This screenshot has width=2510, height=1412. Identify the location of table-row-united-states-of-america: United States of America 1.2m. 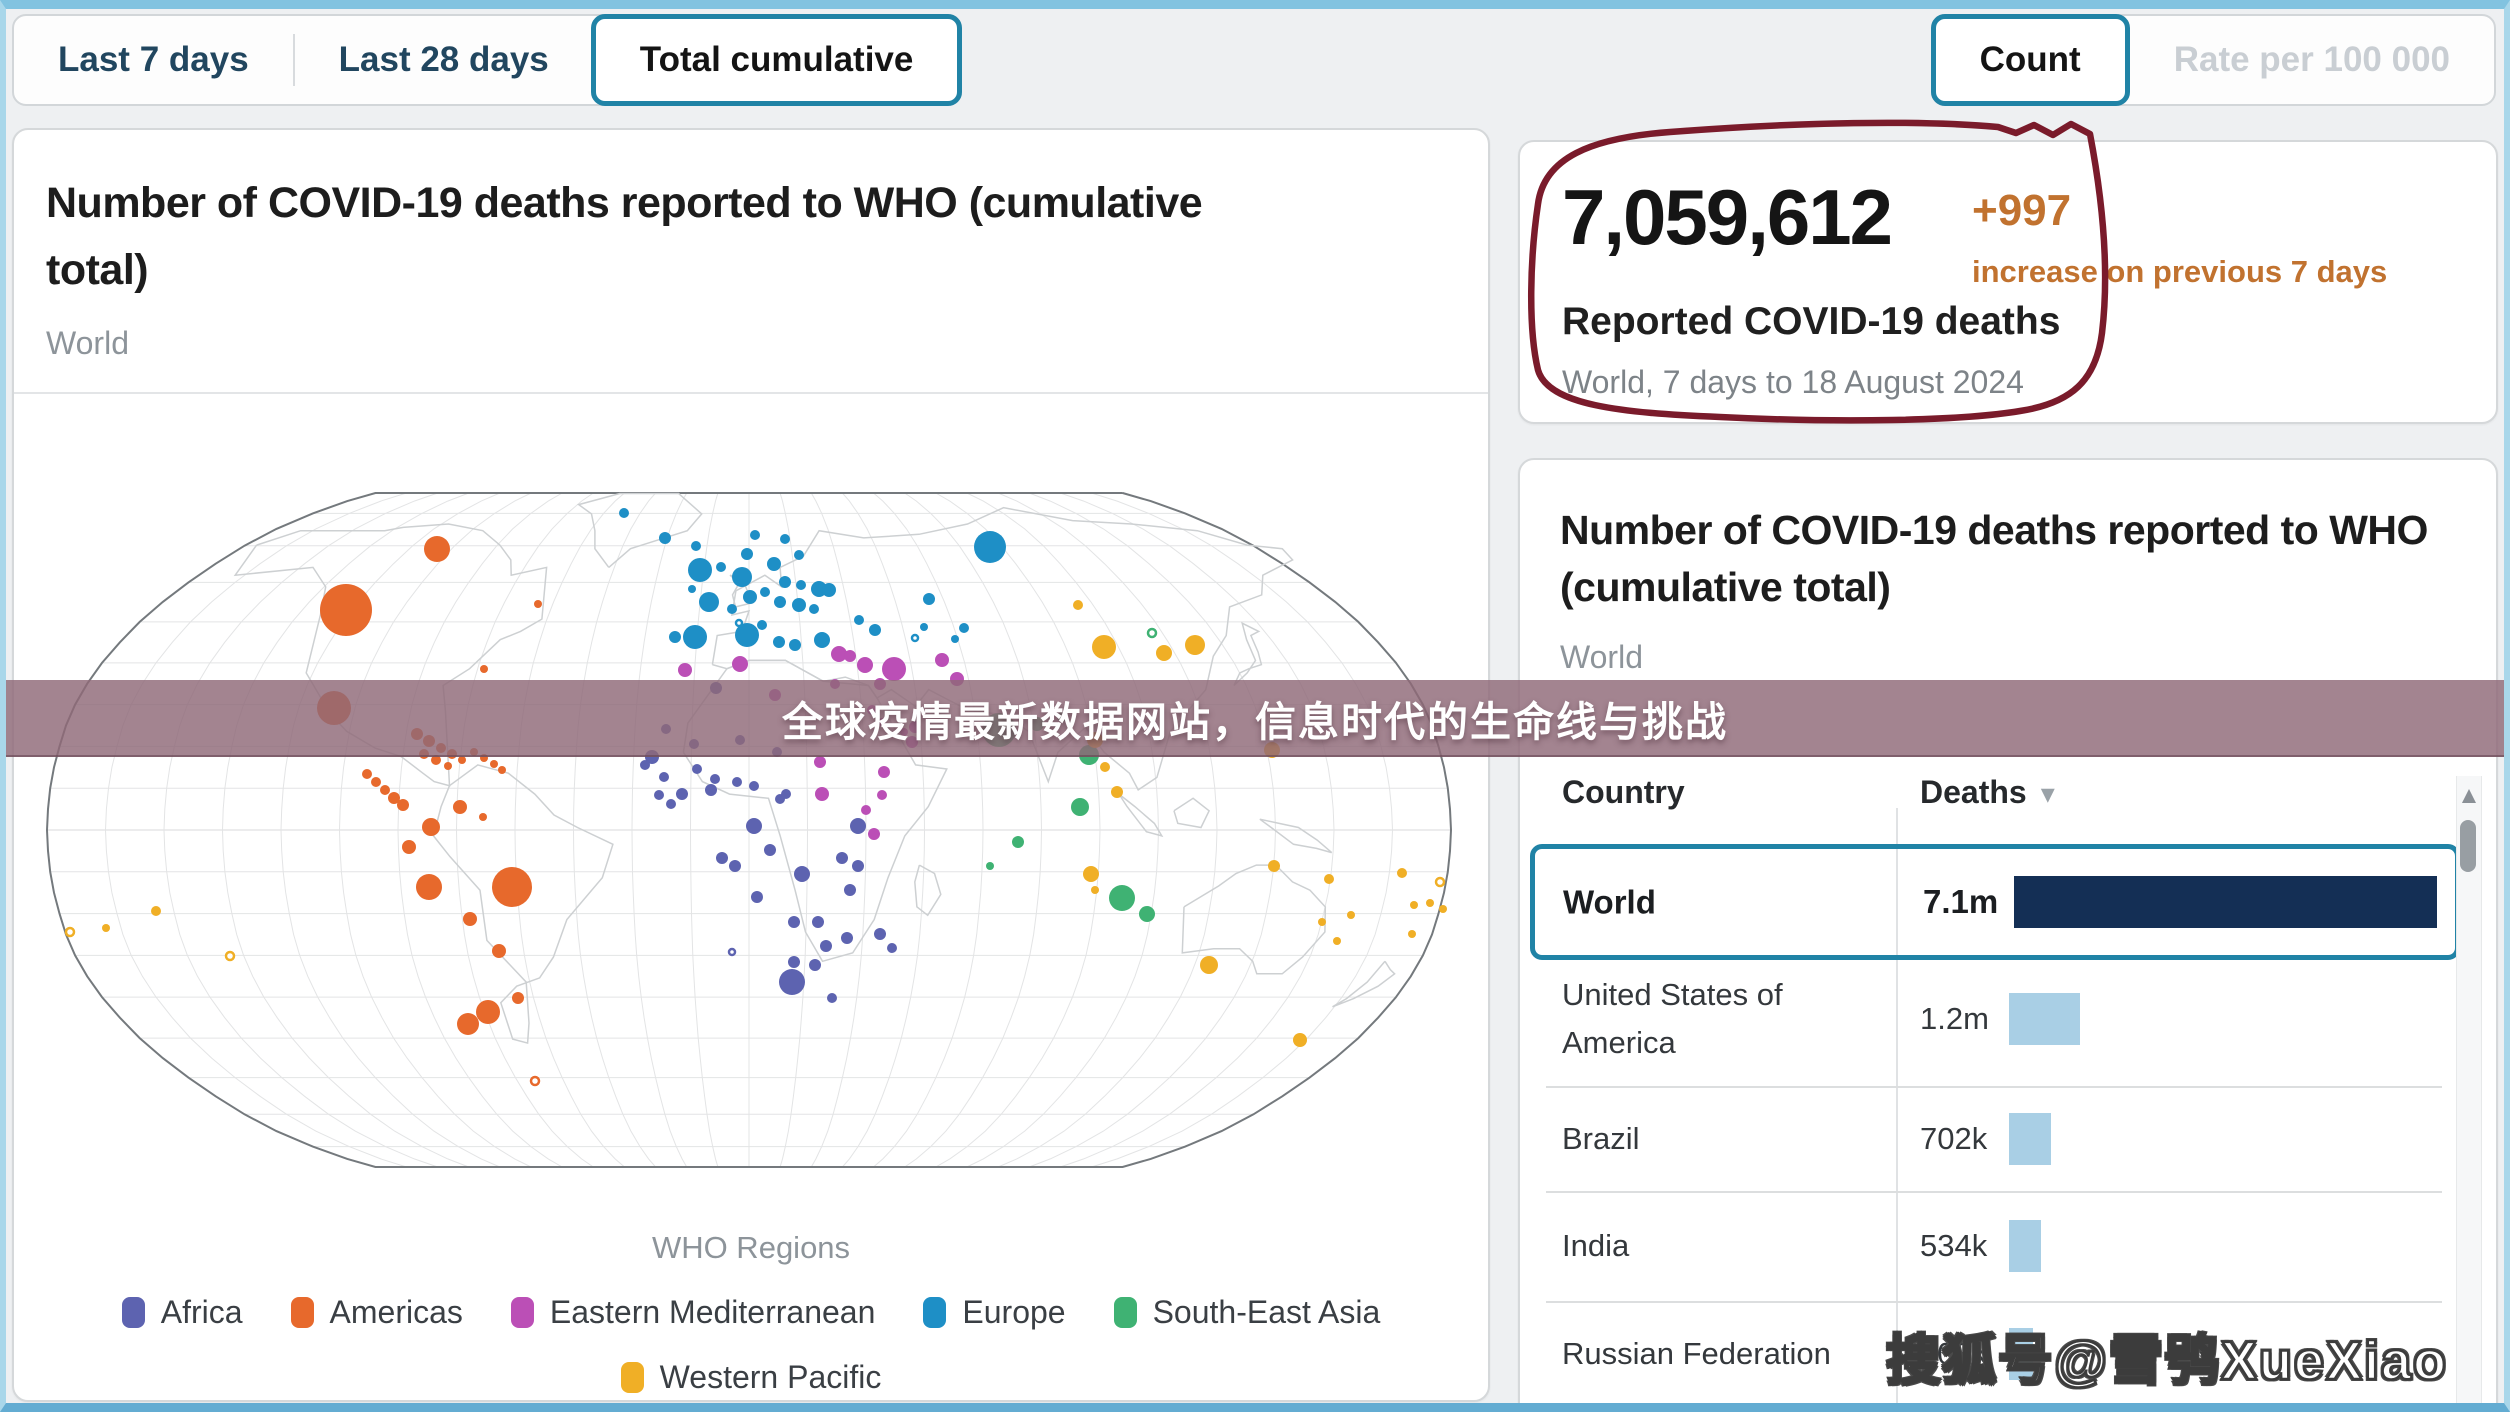
(1990, 1019).